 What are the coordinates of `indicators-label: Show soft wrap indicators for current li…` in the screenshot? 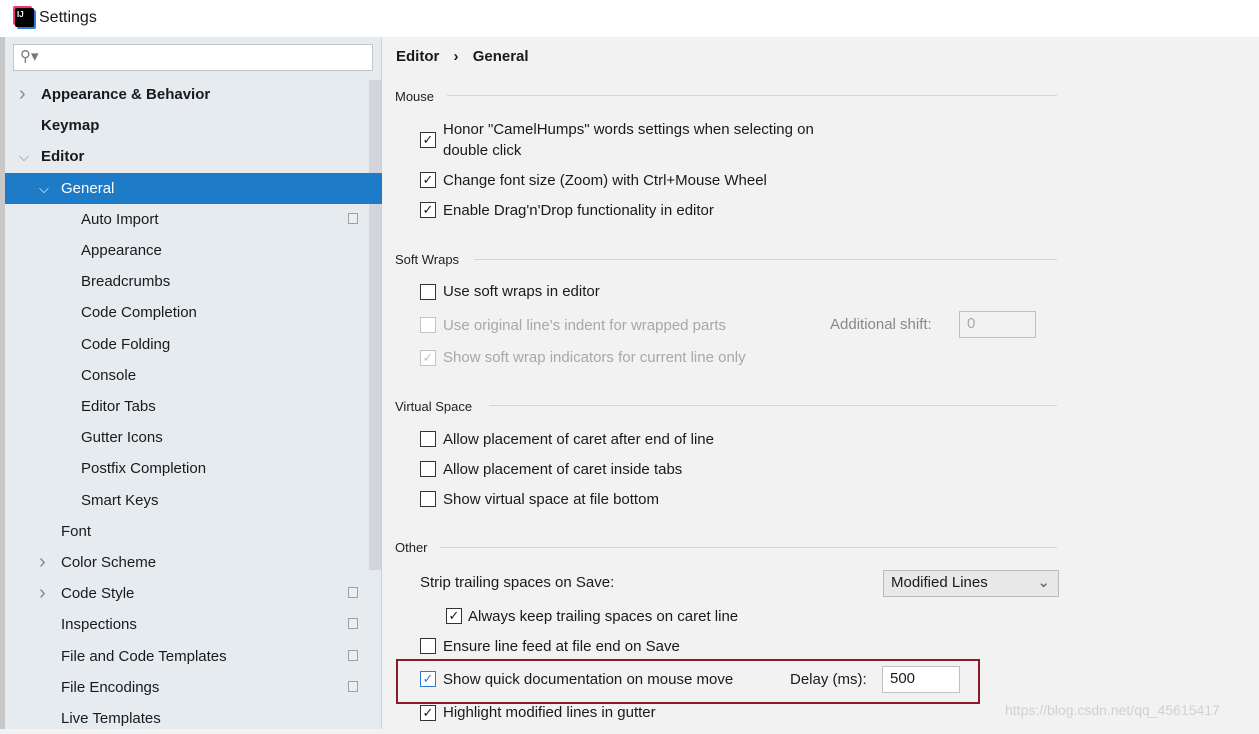 It's located at (594, 357).